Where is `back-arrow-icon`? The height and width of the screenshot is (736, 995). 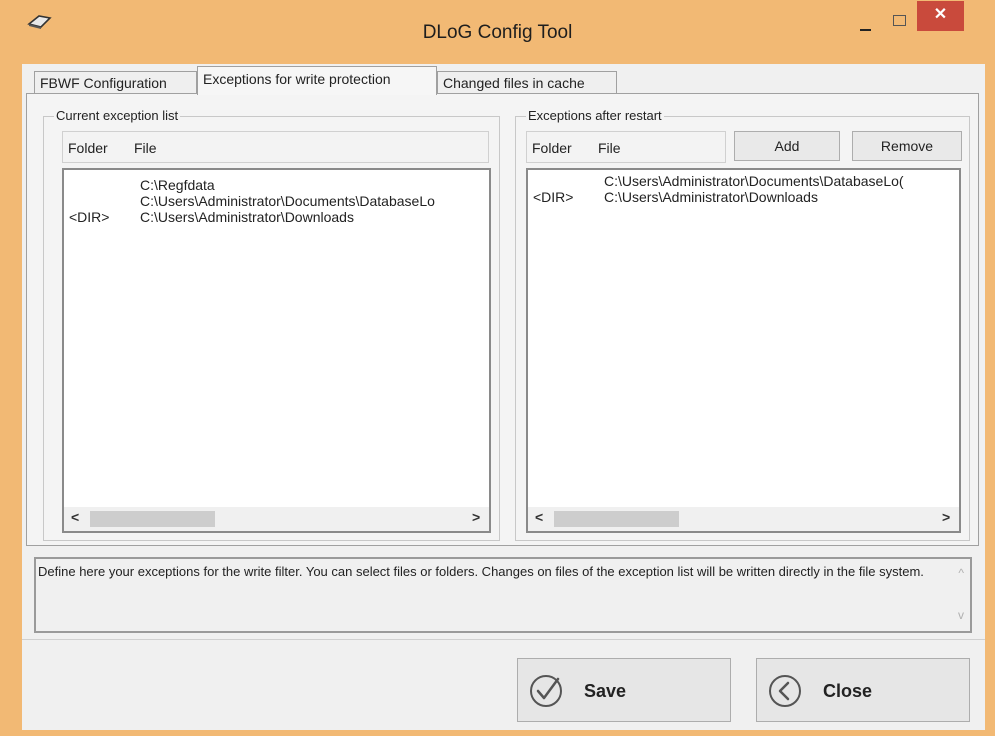
back-arrow-icon is located at coordinates (785, 691).